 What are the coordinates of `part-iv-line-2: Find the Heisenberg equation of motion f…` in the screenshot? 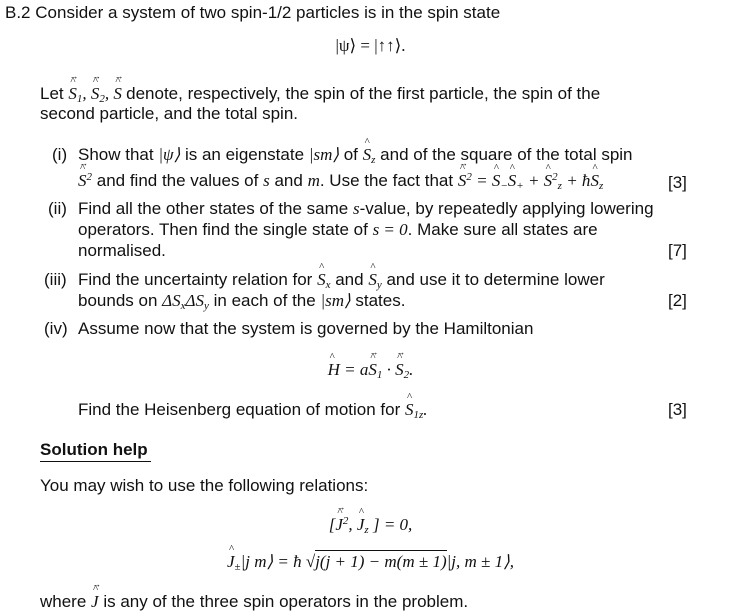 It's located at (253, 406).